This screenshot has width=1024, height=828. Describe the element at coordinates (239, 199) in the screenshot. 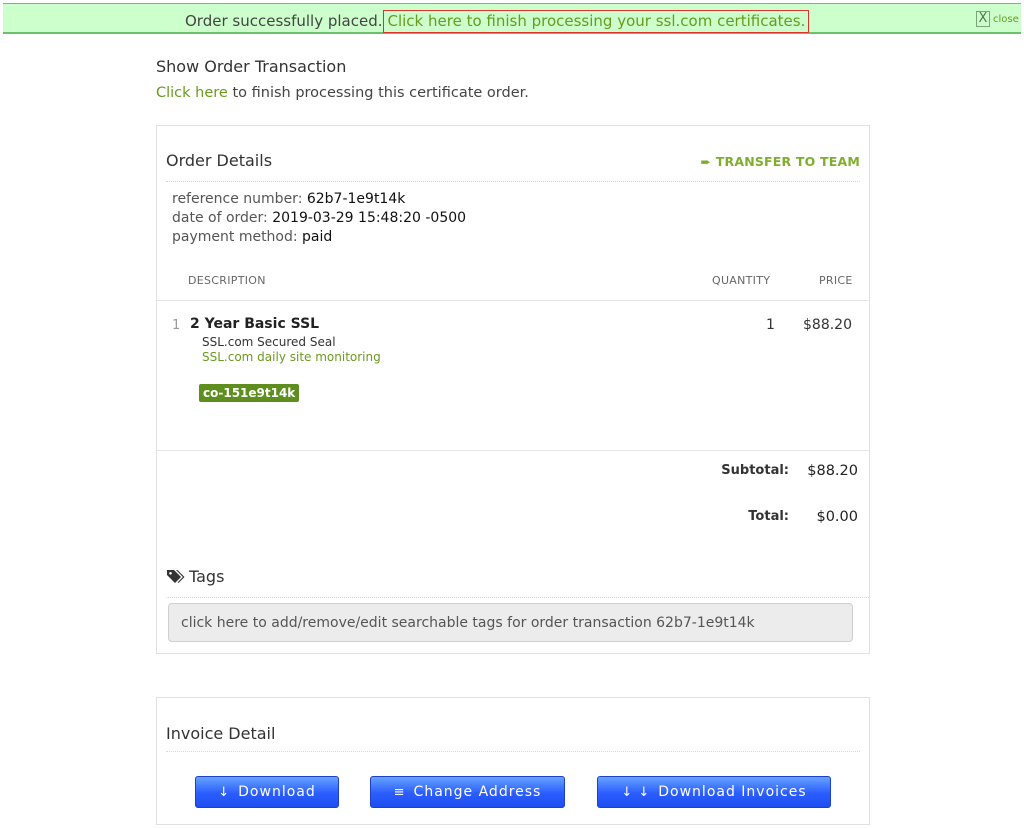

I see `reference-label: reference number:` at that location.